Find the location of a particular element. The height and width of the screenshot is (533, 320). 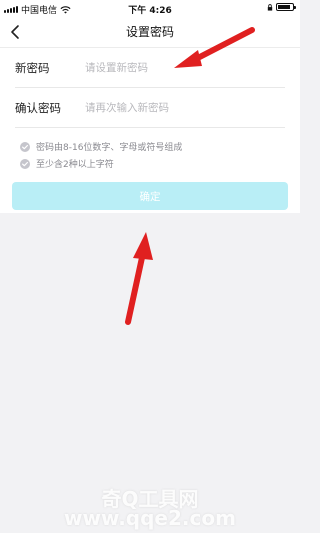

new-password-label: 新密码 is located at coordinates (32, 67).